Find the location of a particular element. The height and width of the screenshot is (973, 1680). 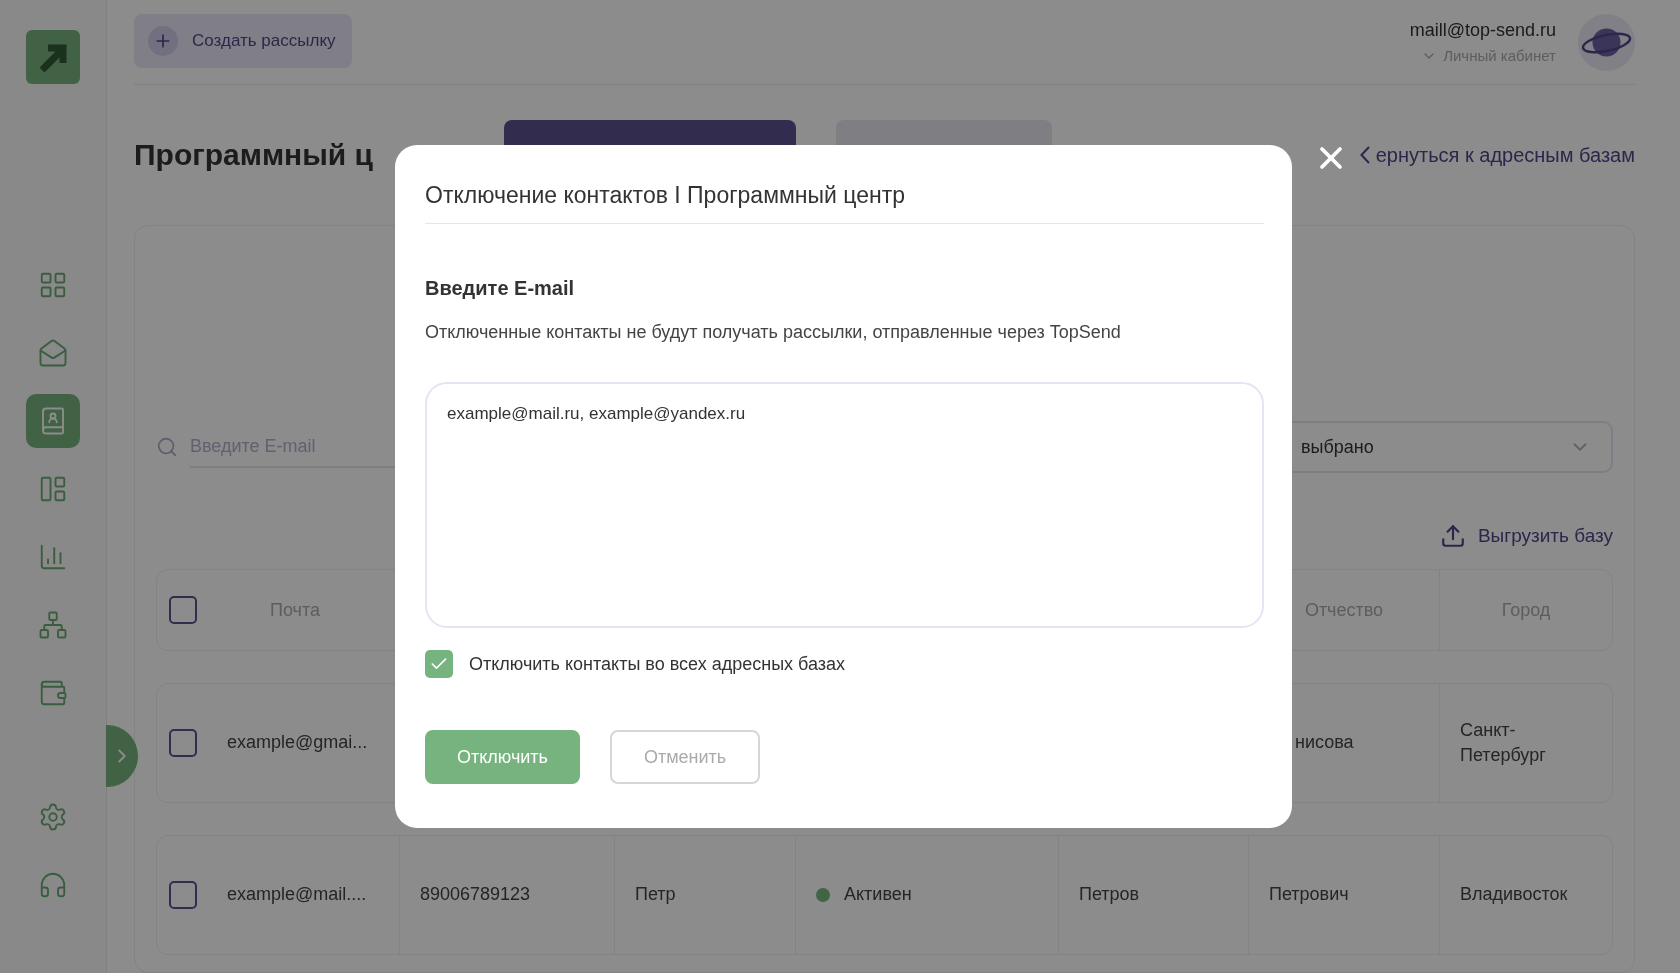

table-cell-text: Петр is located at coordinates (655, 895).